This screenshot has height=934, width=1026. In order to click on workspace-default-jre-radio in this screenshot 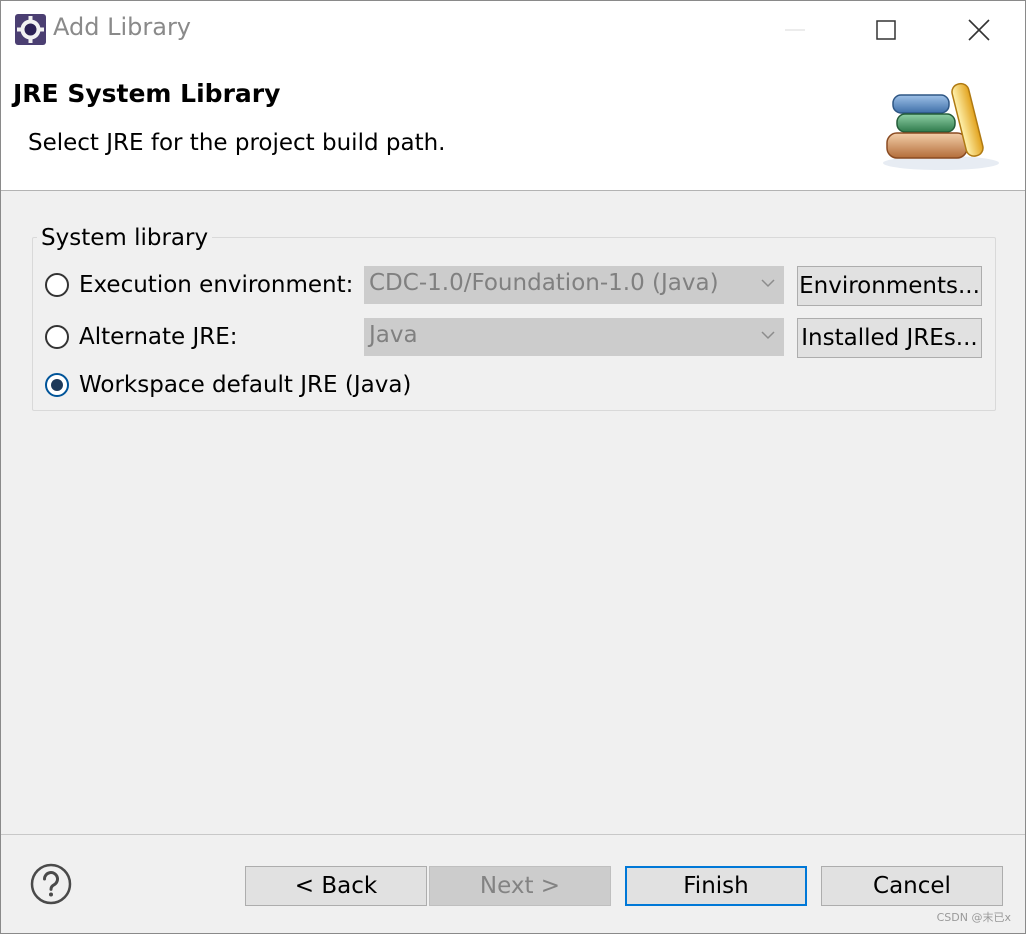, I will do `click(57, 385)`.